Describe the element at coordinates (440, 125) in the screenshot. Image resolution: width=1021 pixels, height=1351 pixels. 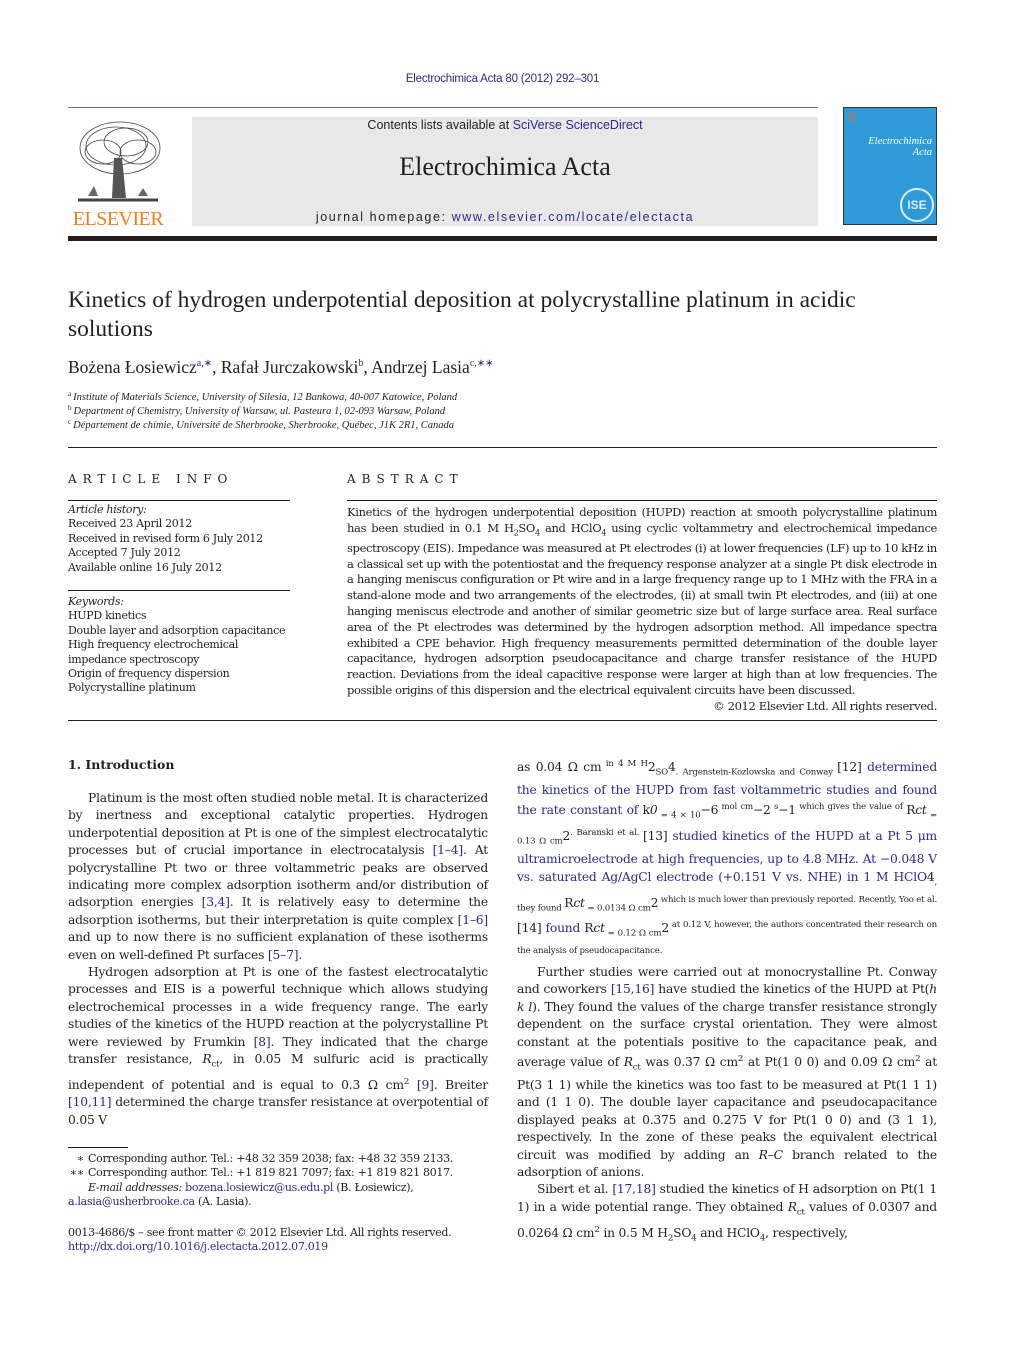
I see `contents-prefix: Contents lists available at` at that location.